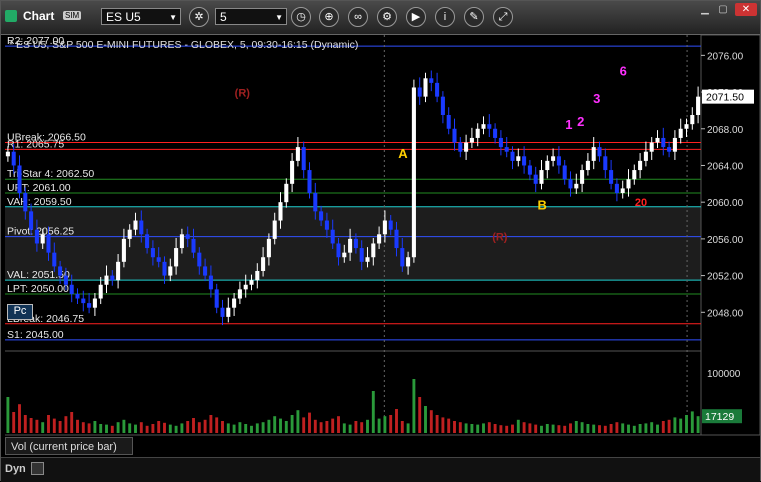 The height and width of the screenshot is (482, 761). What do you see at coordinates (641, 203) in the screenshot?
I see `chart-annotation: 20` at bounding box center [641, 203].